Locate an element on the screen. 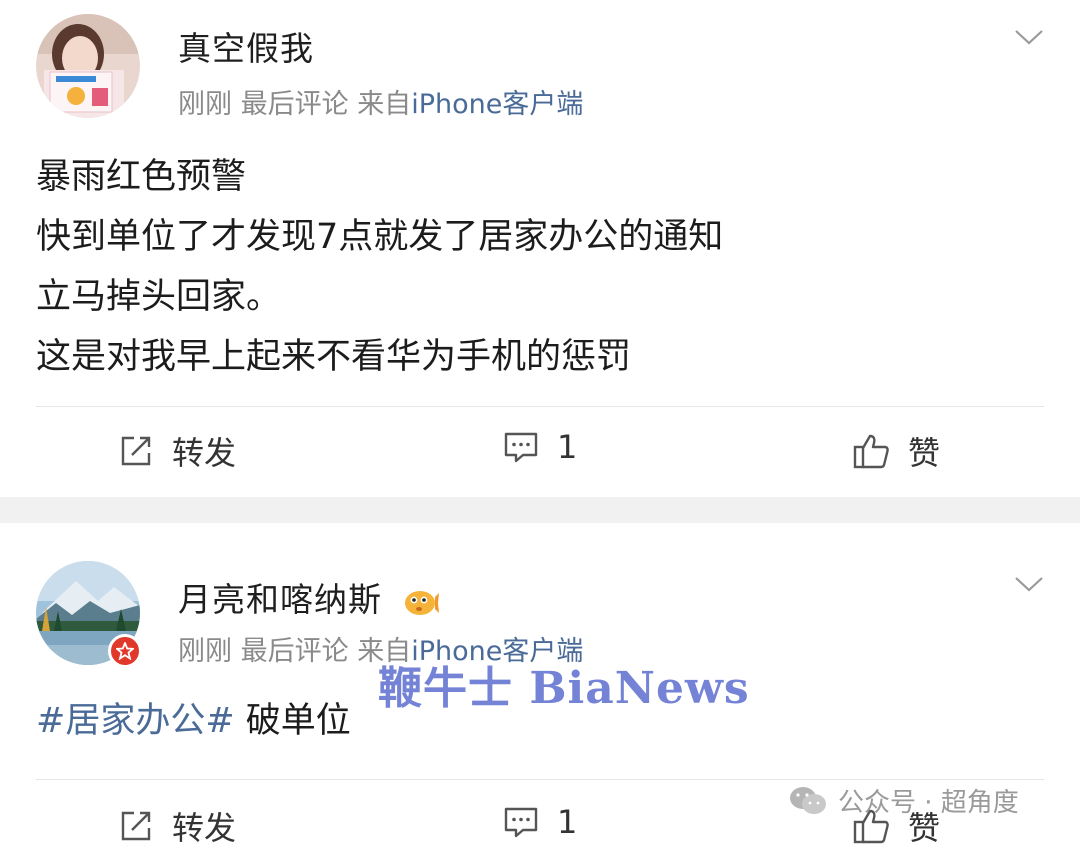  username: 真空假我 is located at coordinates (246, 46).